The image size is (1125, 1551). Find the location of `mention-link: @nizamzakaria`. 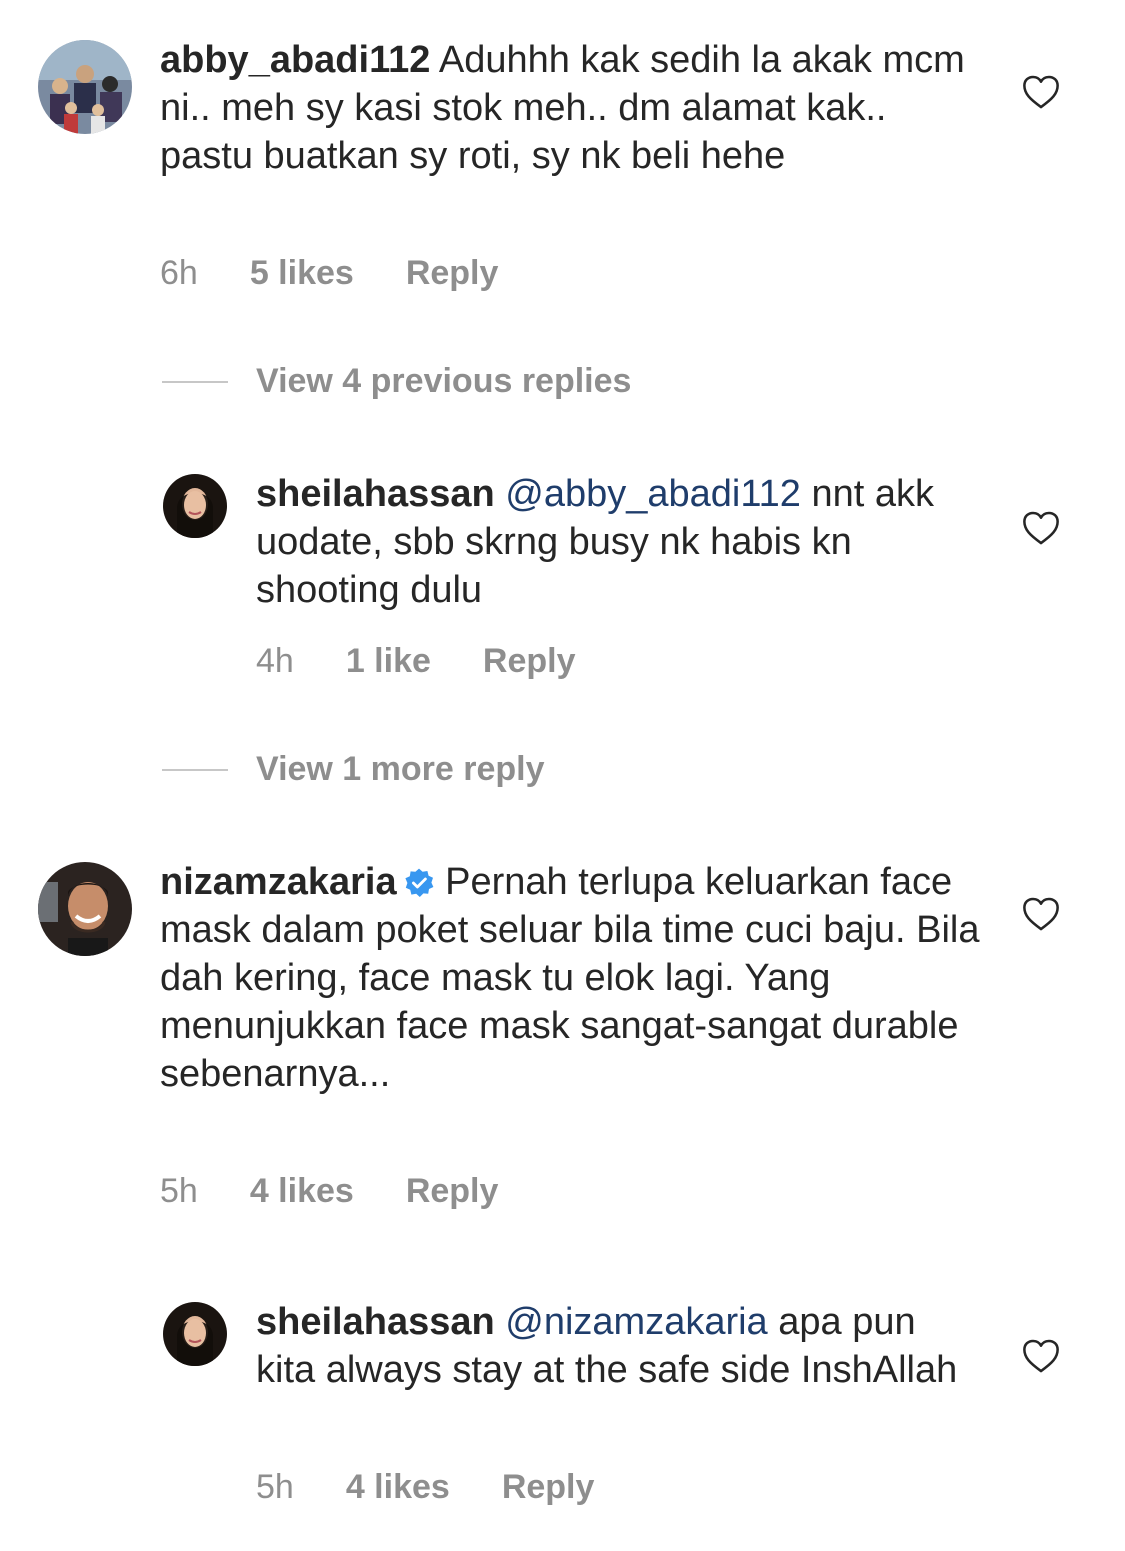

mention-link: @nizamzakaria is located at coordinates (636, 1322).